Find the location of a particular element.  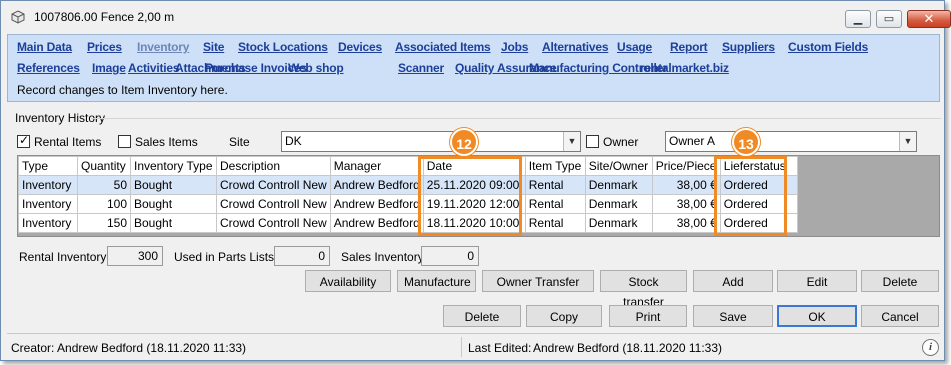

column-header: Date is located at coordinates (474, 166).